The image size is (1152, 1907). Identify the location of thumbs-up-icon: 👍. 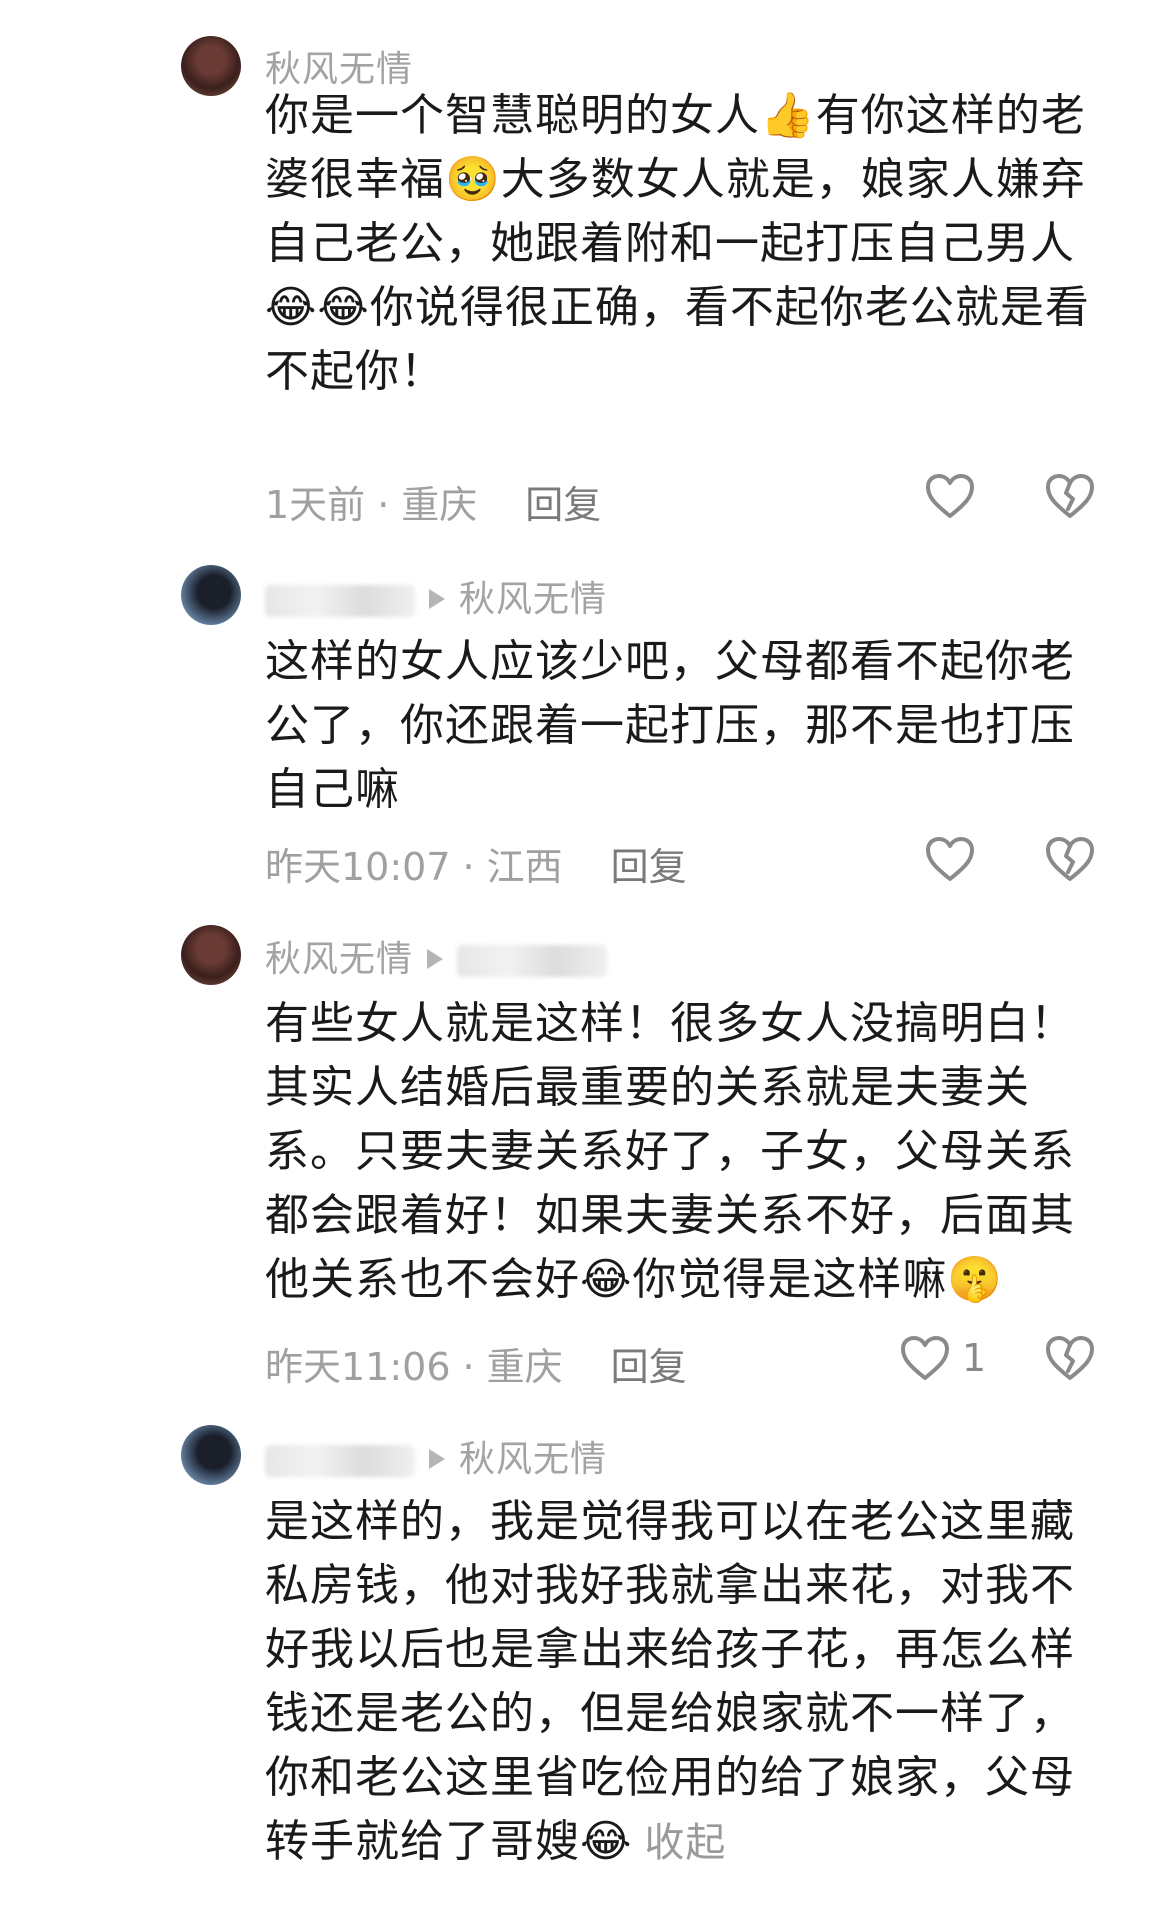
(788, 115).